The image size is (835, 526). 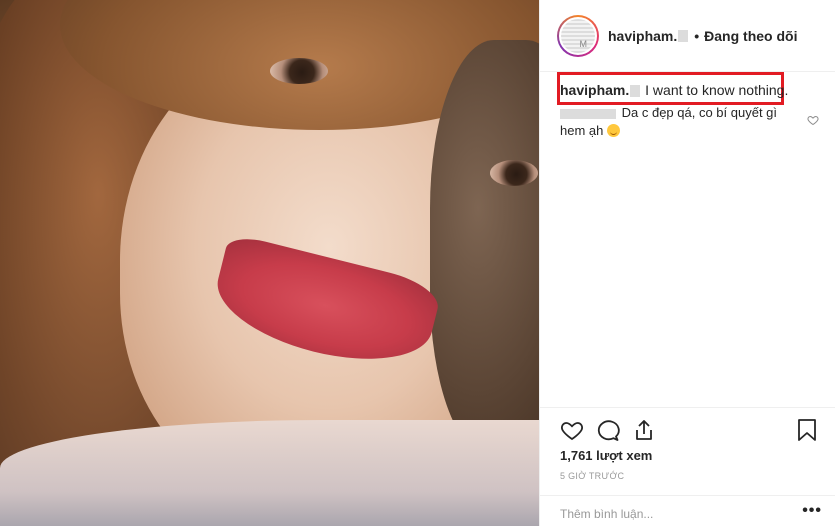 What do you see at coordinates (750, 36) in the screenshot?
I see `following-button: Đang theo dõi` at bounding box center [750, 36].